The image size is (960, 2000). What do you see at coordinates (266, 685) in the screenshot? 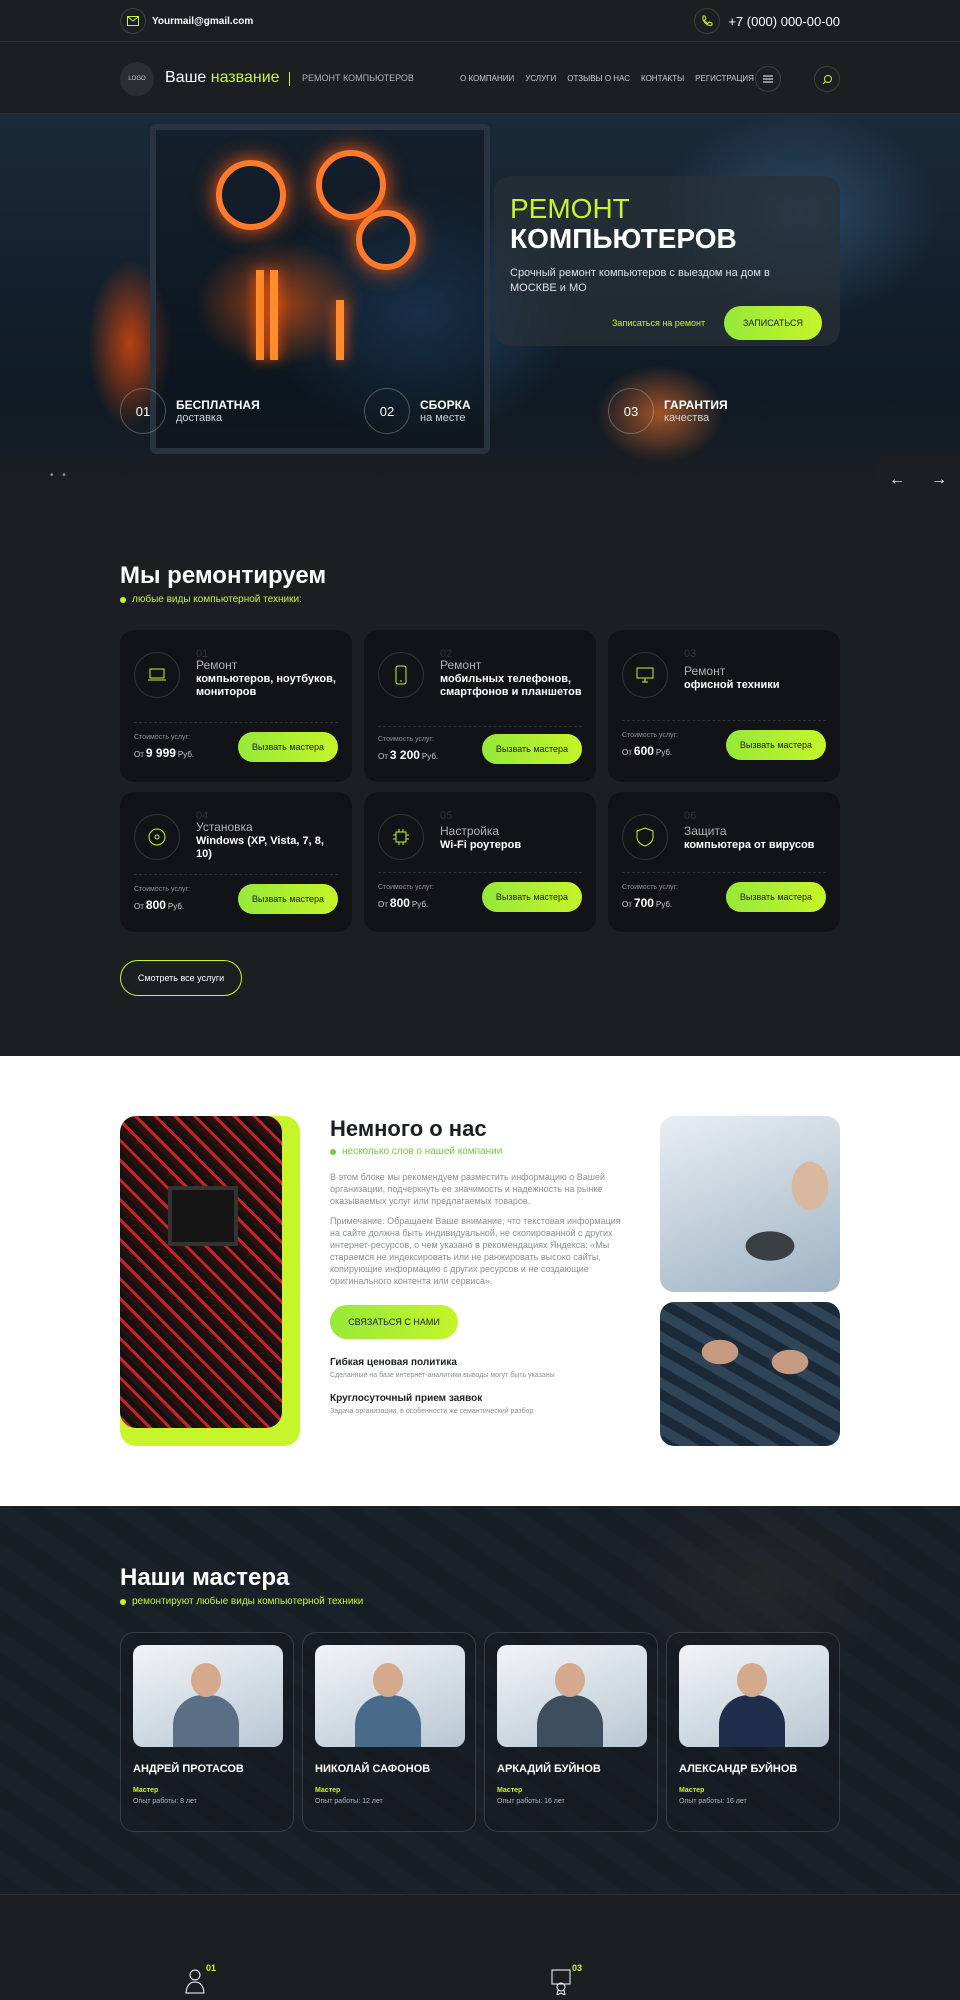
I see `service-name: компьютеров, ноутбуков, мониторов` at bounding box center [266, 685].